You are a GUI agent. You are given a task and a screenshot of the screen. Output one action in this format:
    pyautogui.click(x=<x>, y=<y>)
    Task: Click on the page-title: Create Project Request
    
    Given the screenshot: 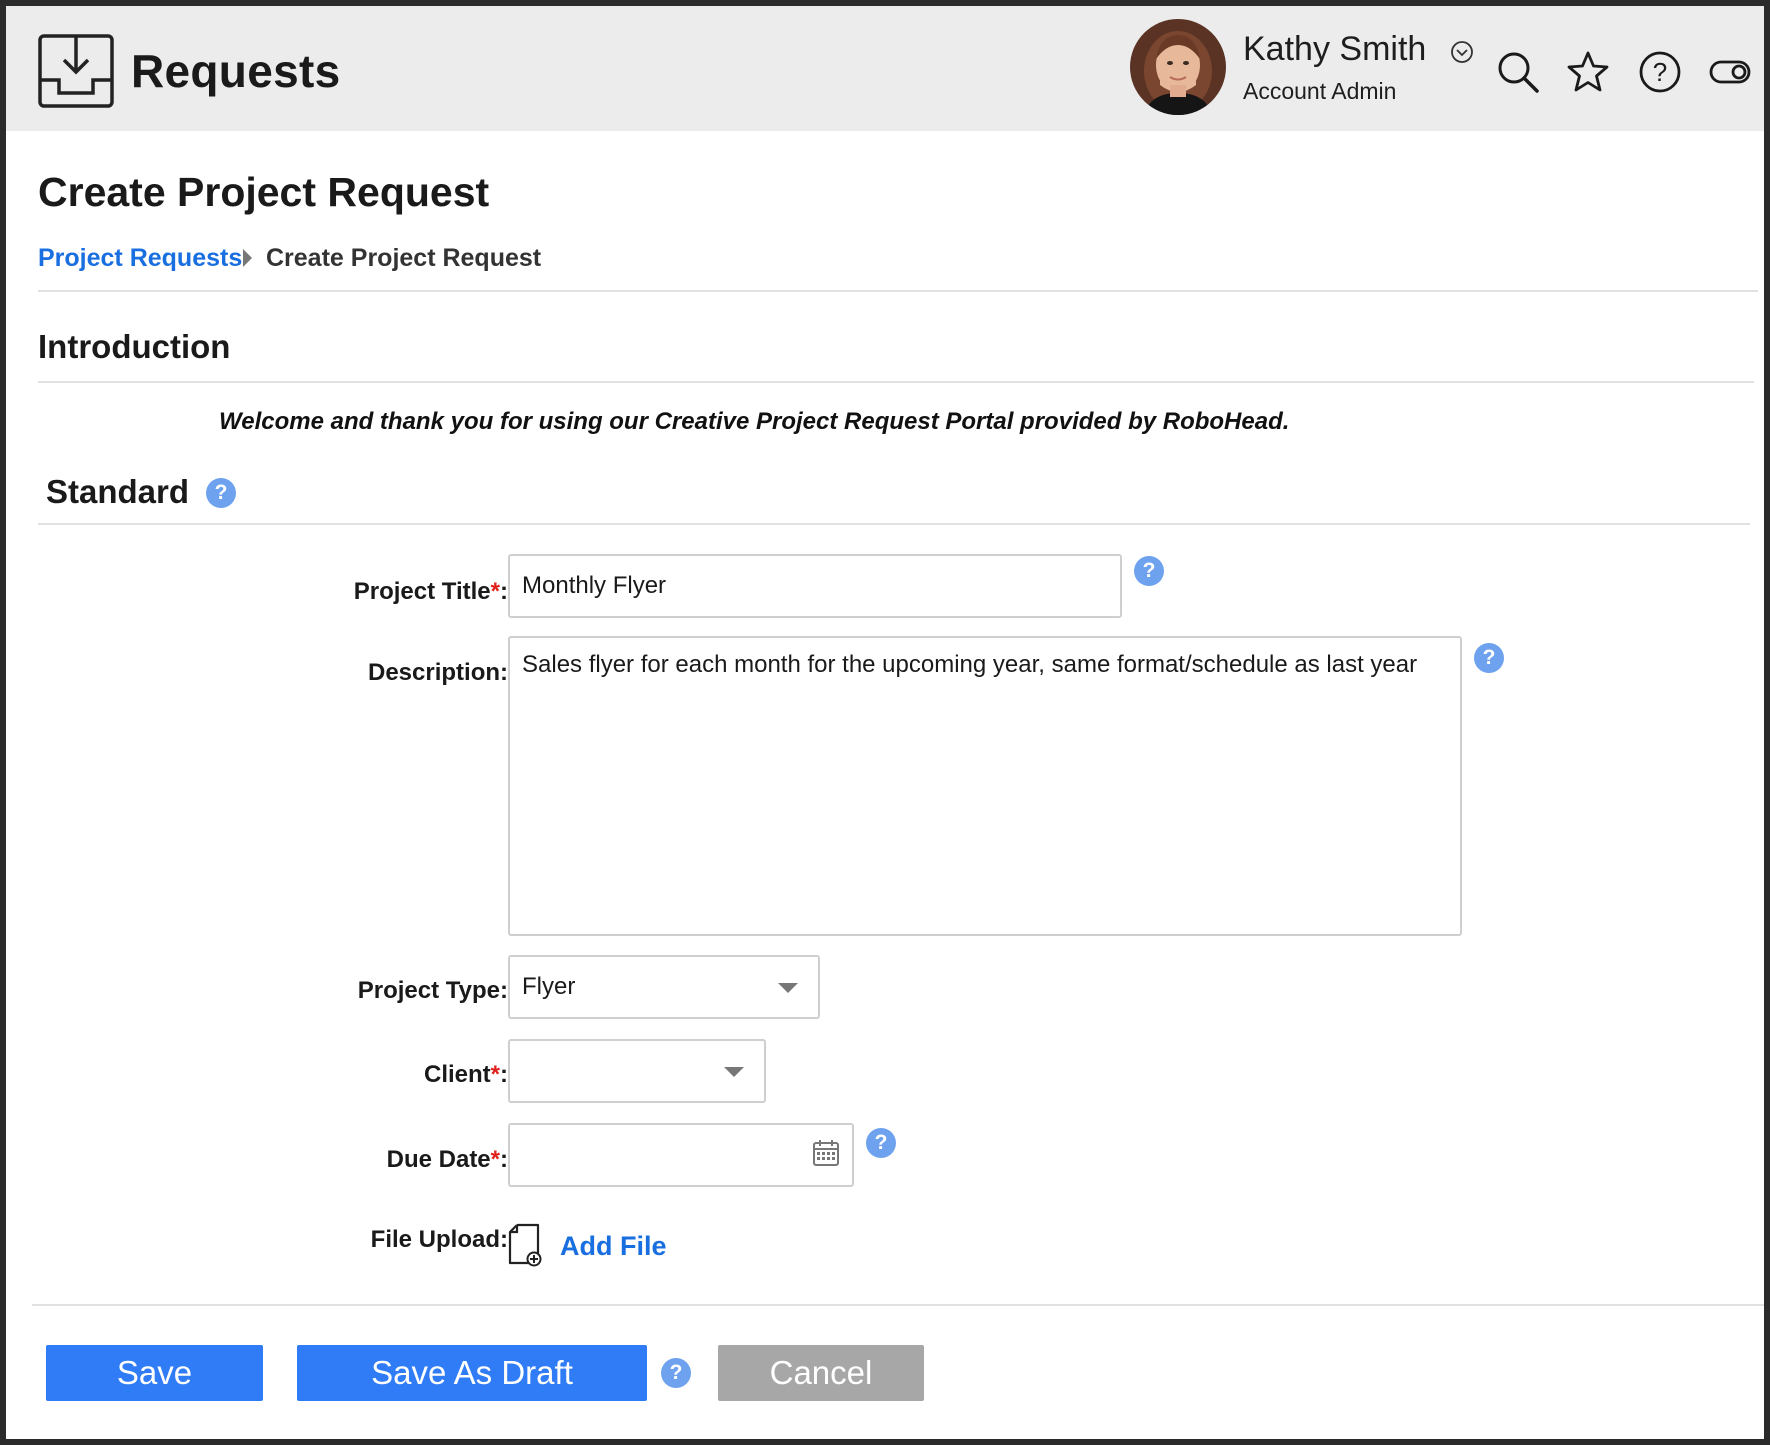 What is the action you would take?
    pyautogui.click(x=264, y=192)
    